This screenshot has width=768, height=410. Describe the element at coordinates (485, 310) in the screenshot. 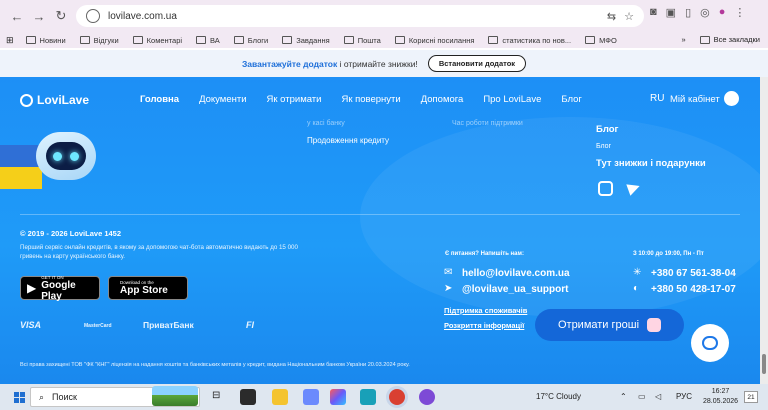

I see `consumer-support-link: Підтримка споживачів` at that location.